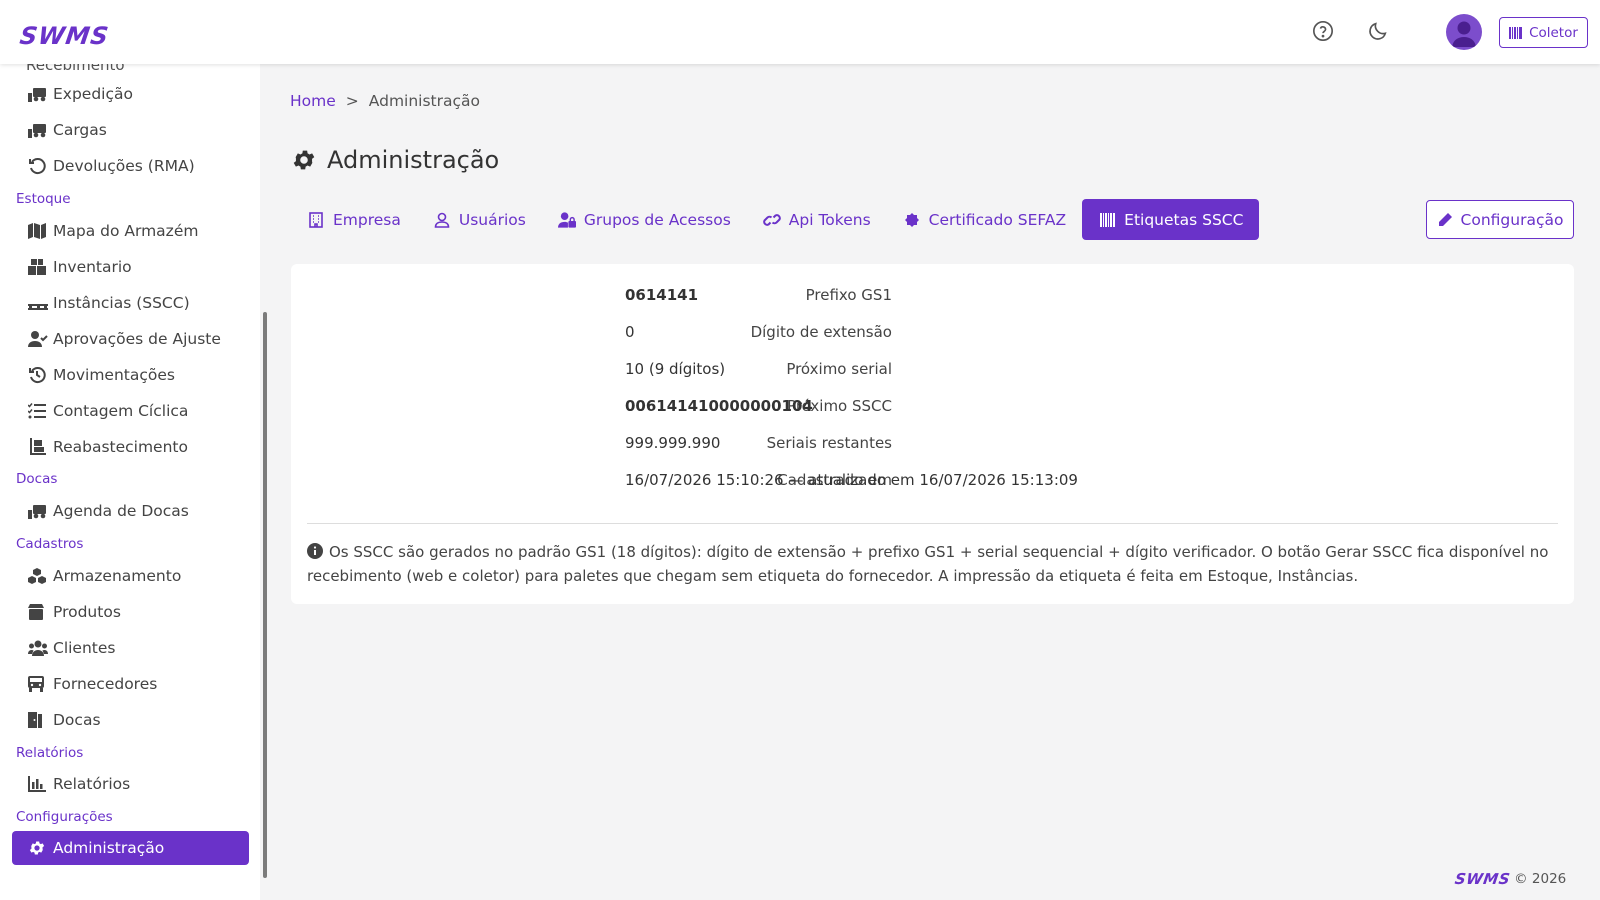 This screenshot has width=1600, height=900. What do you see at coordinates (64, 817) in the screenshot?
I see `sidebar-section-configuracoes: Configurações` at bounding box center [64, 817].